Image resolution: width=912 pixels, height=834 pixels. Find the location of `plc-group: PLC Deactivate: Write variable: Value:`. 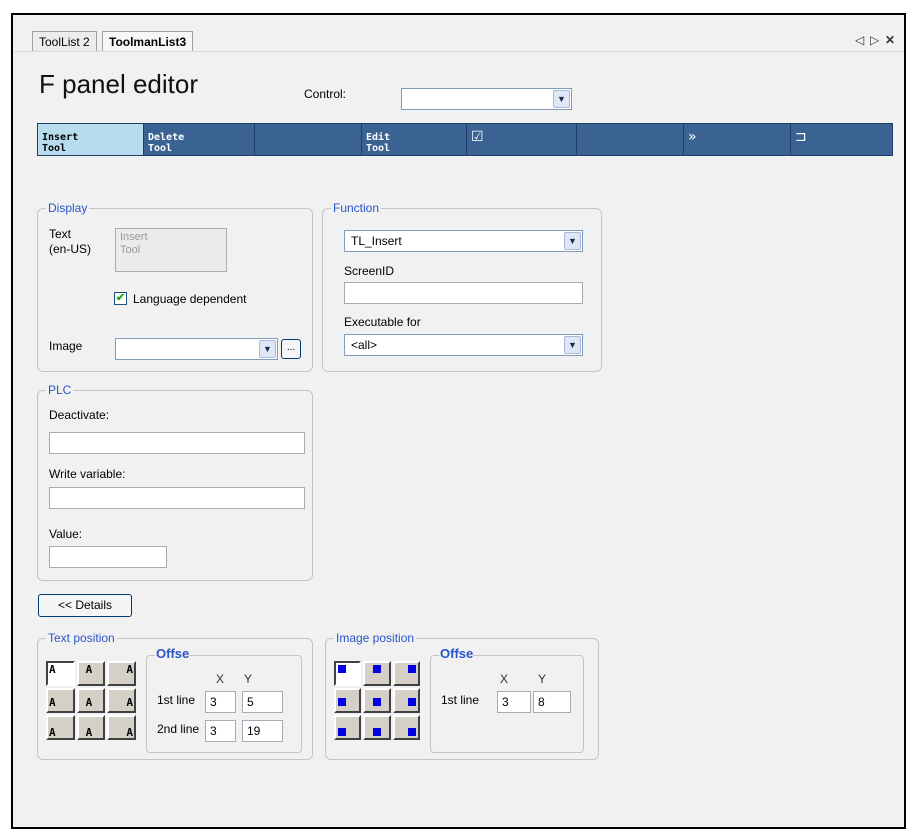

plc-group: PLC Deactivate: Write variable: Value: is located at coordinates (175, 482).